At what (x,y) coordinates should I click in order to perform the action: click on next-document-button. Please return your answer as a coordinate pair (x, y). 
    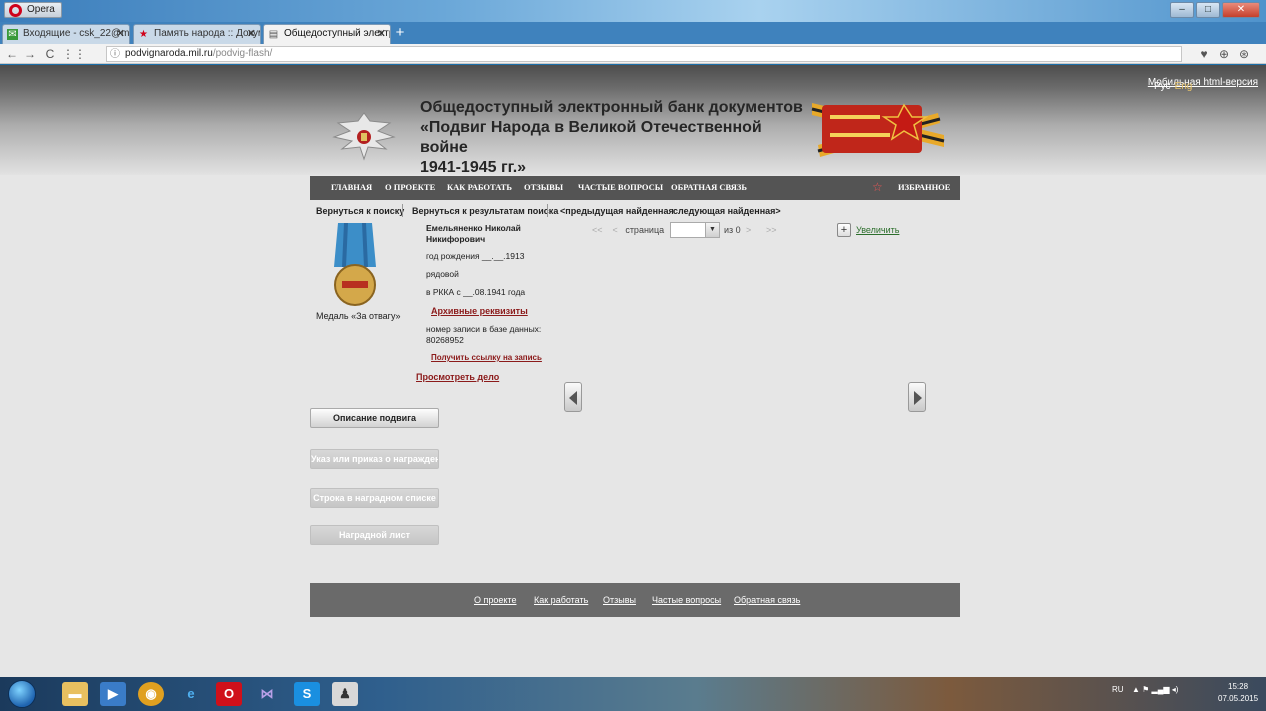
    Looking at the image, I should click on (917, 397).